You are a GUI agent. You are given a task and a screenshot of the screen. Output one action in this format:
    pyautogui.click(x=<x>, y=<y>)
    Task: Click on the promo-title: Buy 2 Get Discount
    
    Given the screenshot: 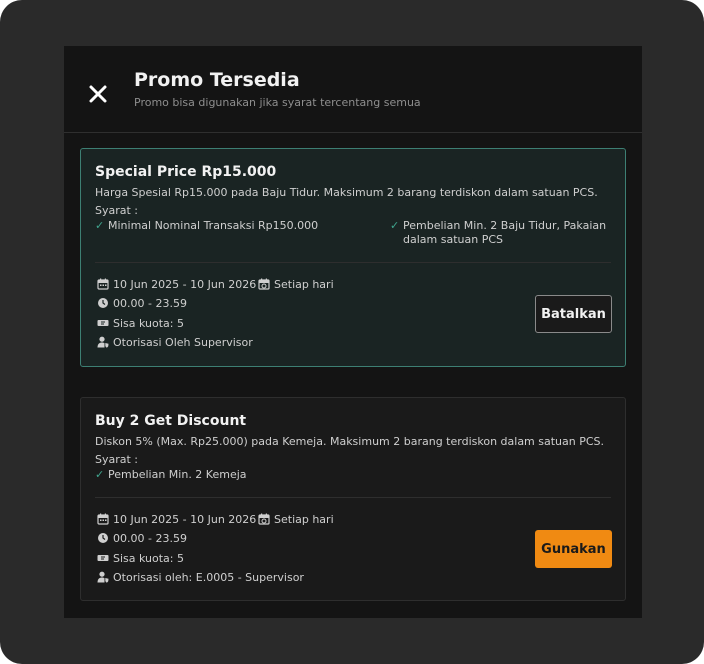 What is the action you would take?
    pyautogui.click(x=171, y=421)
    